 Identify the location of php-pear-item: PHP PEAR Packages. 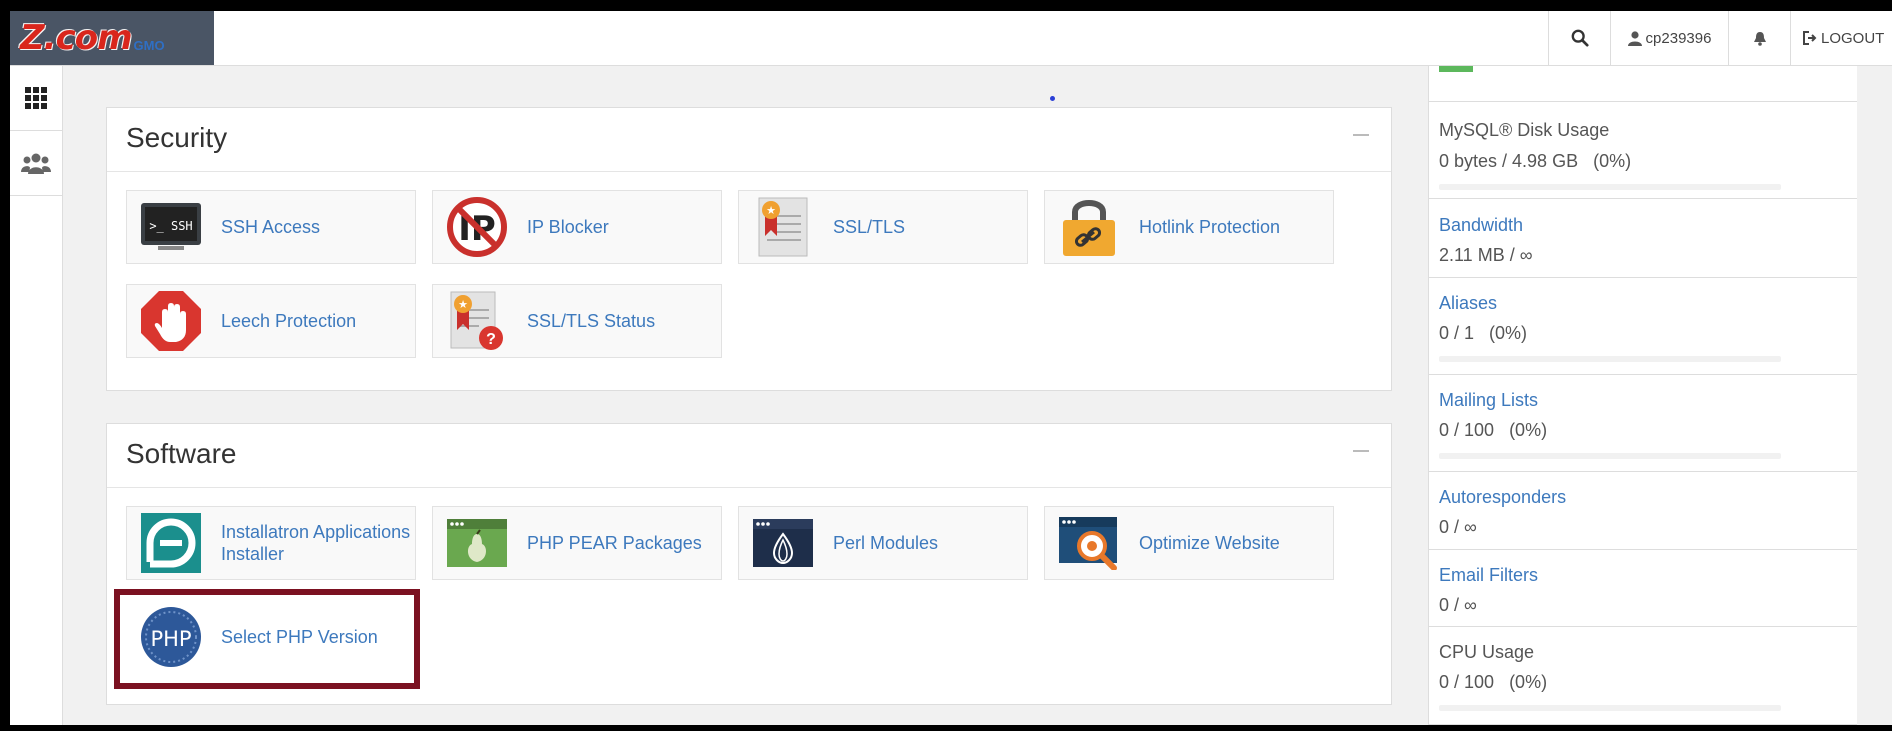
(577, 543).